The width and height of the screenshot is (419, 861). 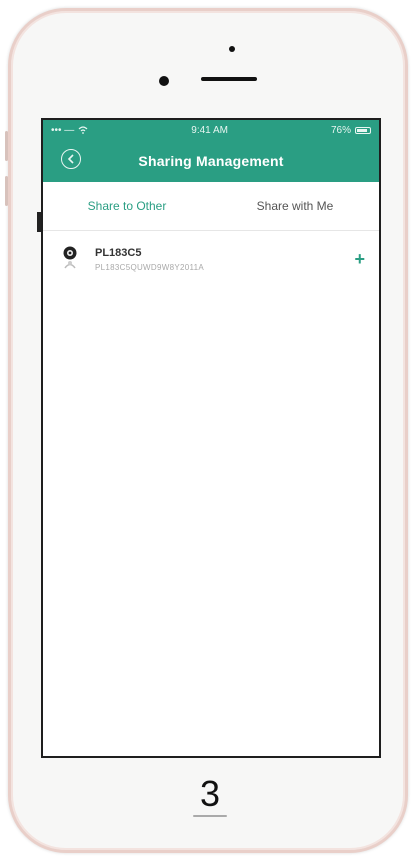 What do you see at coordinates (6, 146) in the screenshot?
I see `volume-up-button` at bounding box center [6, 146].